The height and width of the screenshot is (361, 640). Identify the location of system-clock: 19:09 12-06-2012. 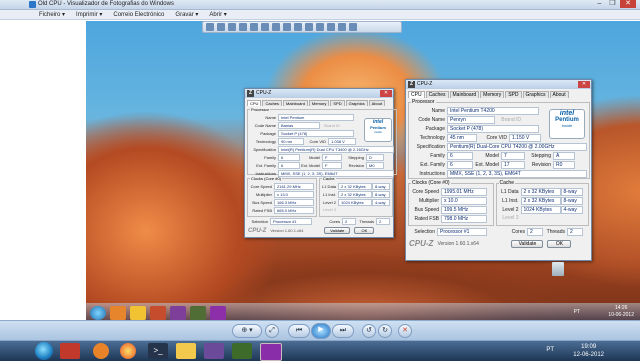
(588, 351).